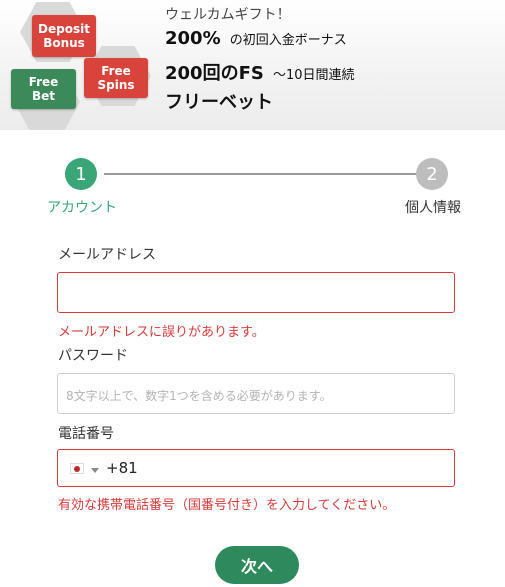  What do you see at coordinates (43, 96) in the screenshot?
I see `badge-text: Bet` at bounding box center [43, 96].